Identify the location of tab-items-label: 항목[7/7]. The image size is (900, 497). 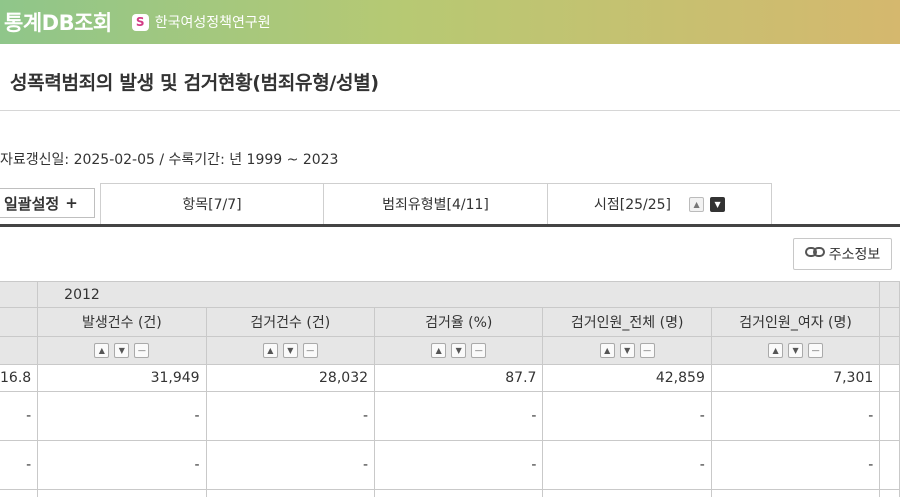
(212, 205).